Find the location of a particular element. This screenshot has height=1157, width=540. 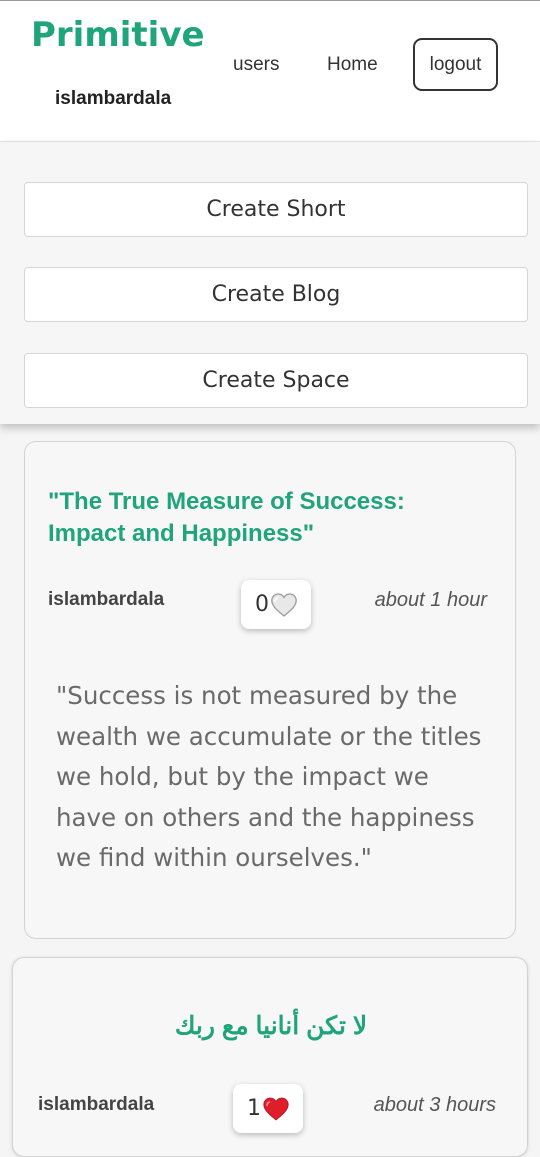

top-navbar: Primitive islambardala users Home logout is located at coordinates (270, 71).